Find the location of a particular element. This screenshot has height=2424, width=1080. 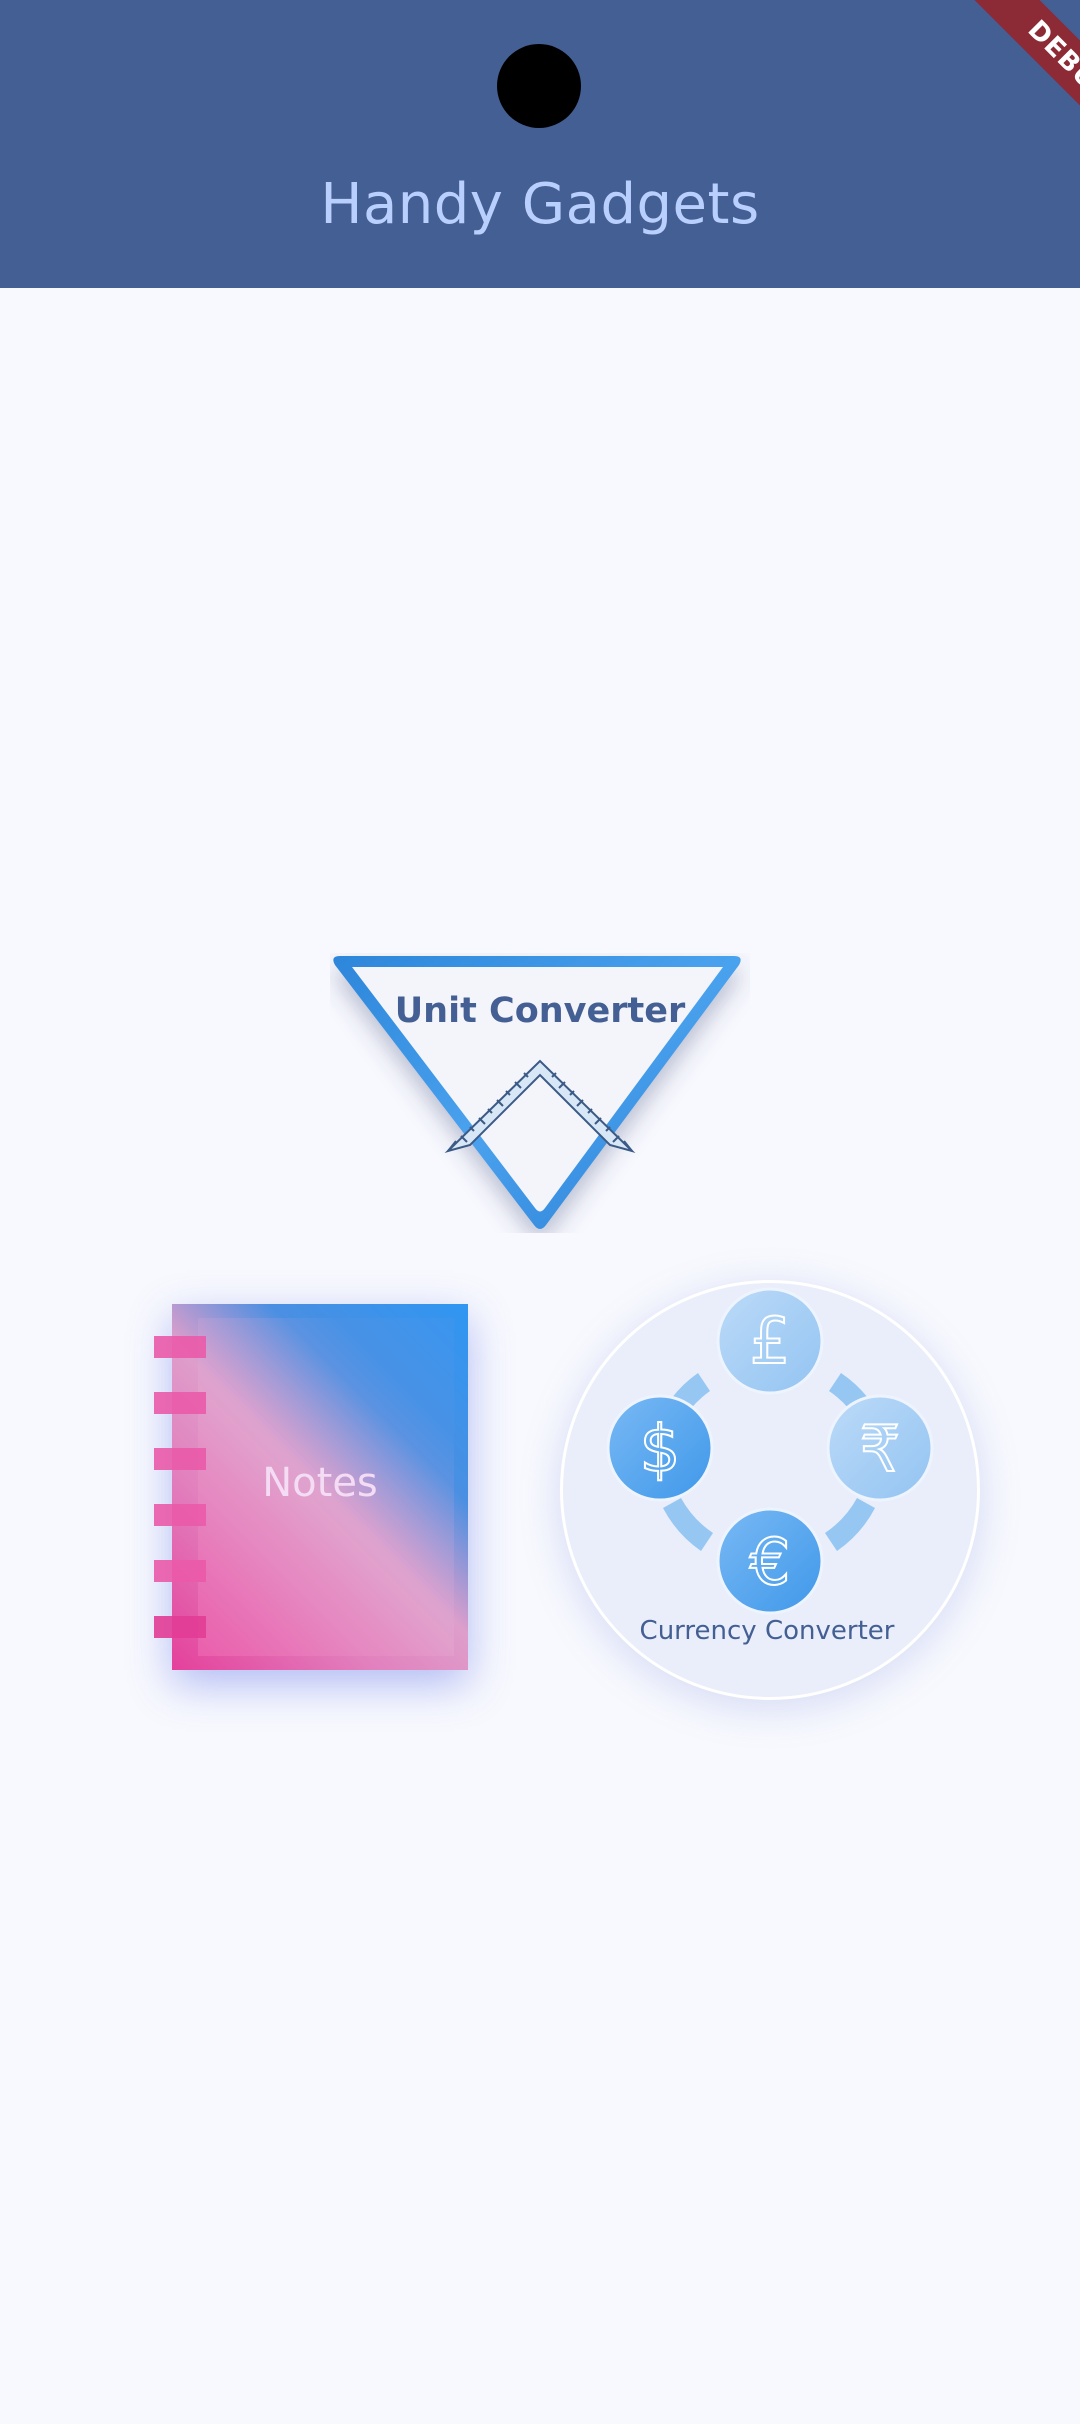

euro-coin: € is located at coordinates (770, 1561).